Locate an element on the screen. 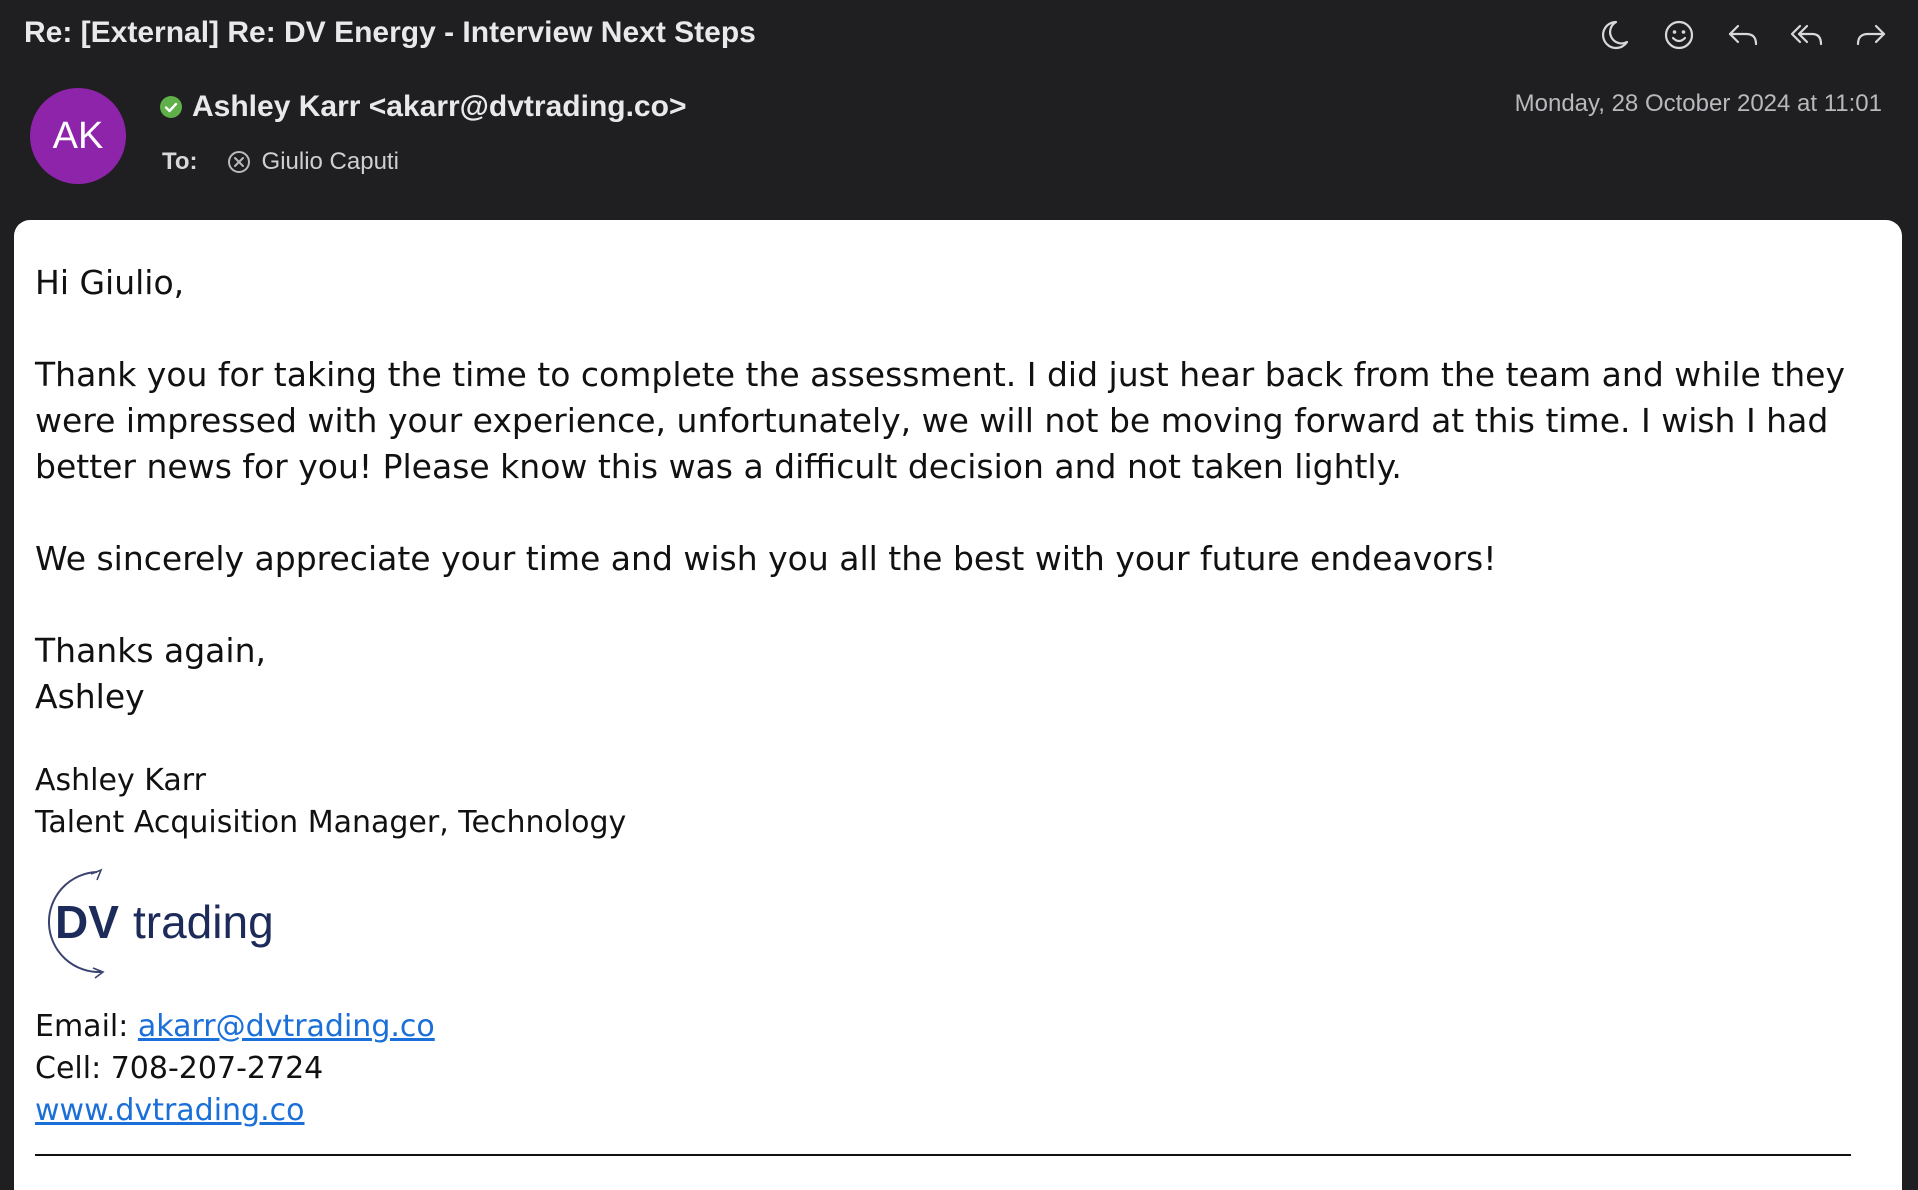  message-date: Monday, 28 October 2024 at 11:01 is located at coordinates (1698, 103).